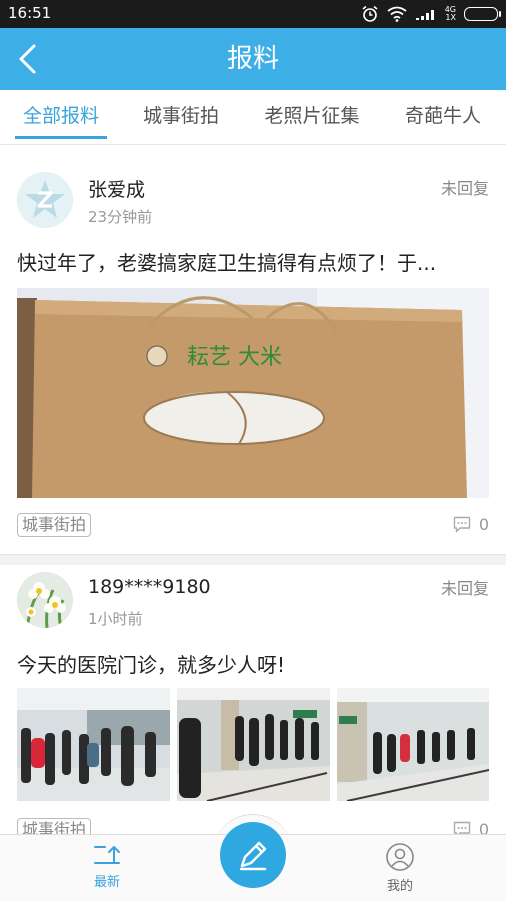 Image resolution: width=506 pixels, height=901 pixels. I want to click on nav-mine: 我的, so click(400, 868).